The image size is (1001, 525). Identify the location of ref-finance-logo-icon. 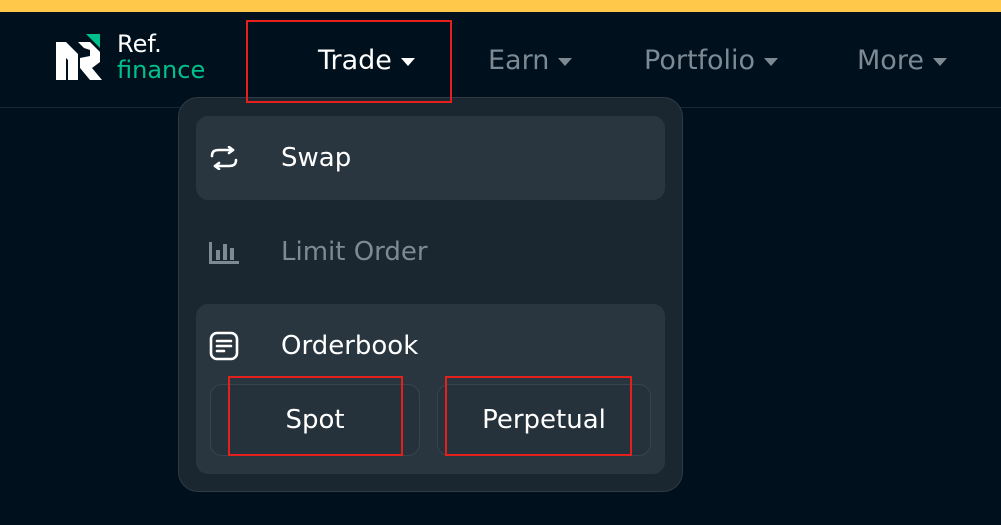
(79, 57).